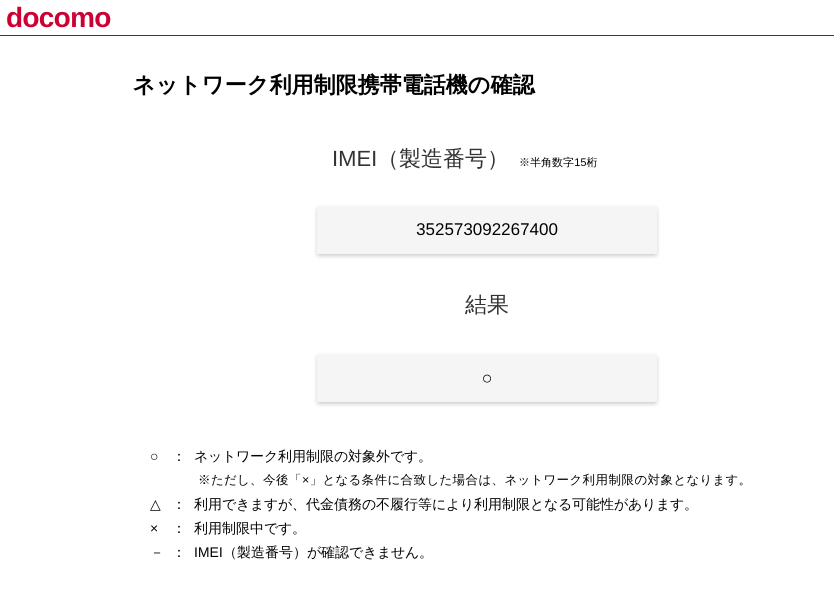 The height and width of the screenshot is (597, 834). I want to click on page-title: ネットワーク利用制限携帯電話機の確認, so click(334, 85).